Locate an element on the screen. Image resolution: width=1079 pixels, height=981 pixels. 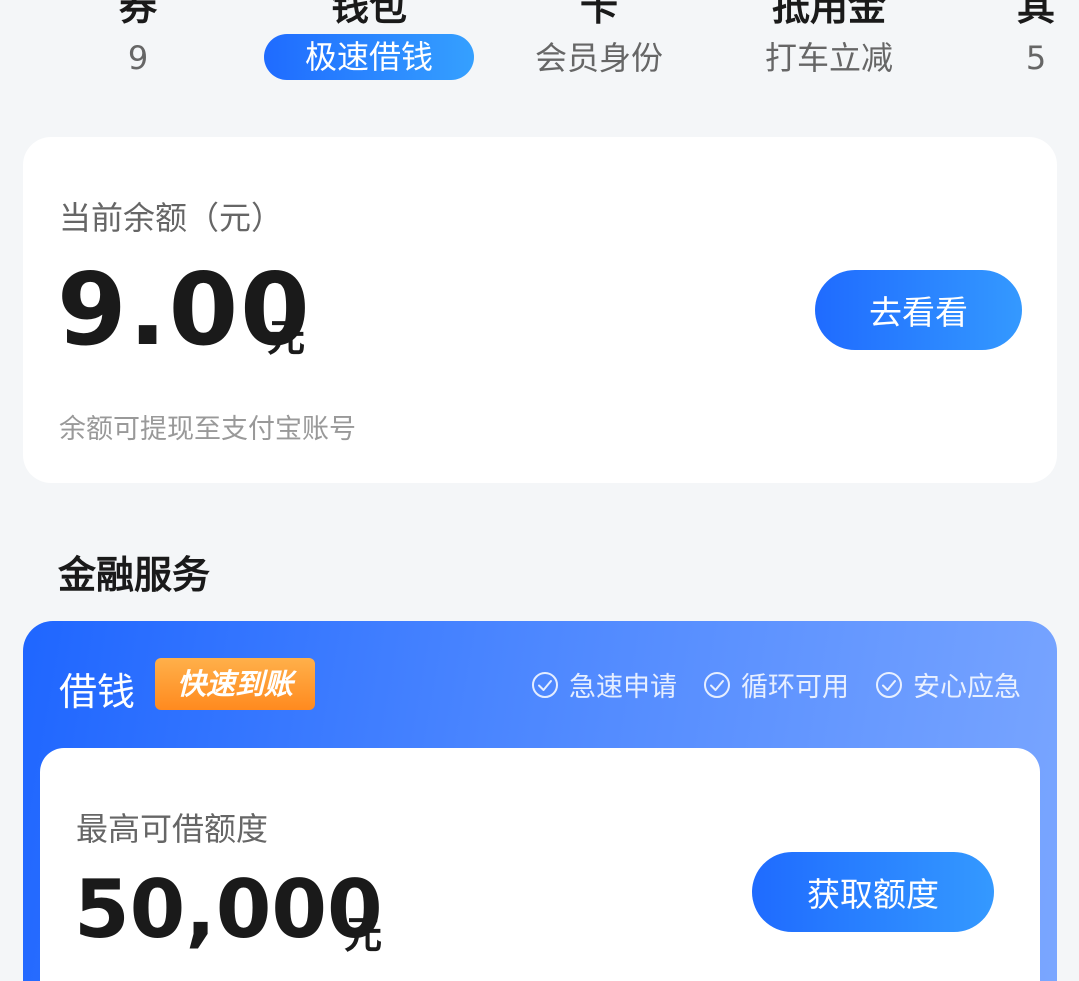
tab-title: 钱包 is located at coordinates (368, 14).